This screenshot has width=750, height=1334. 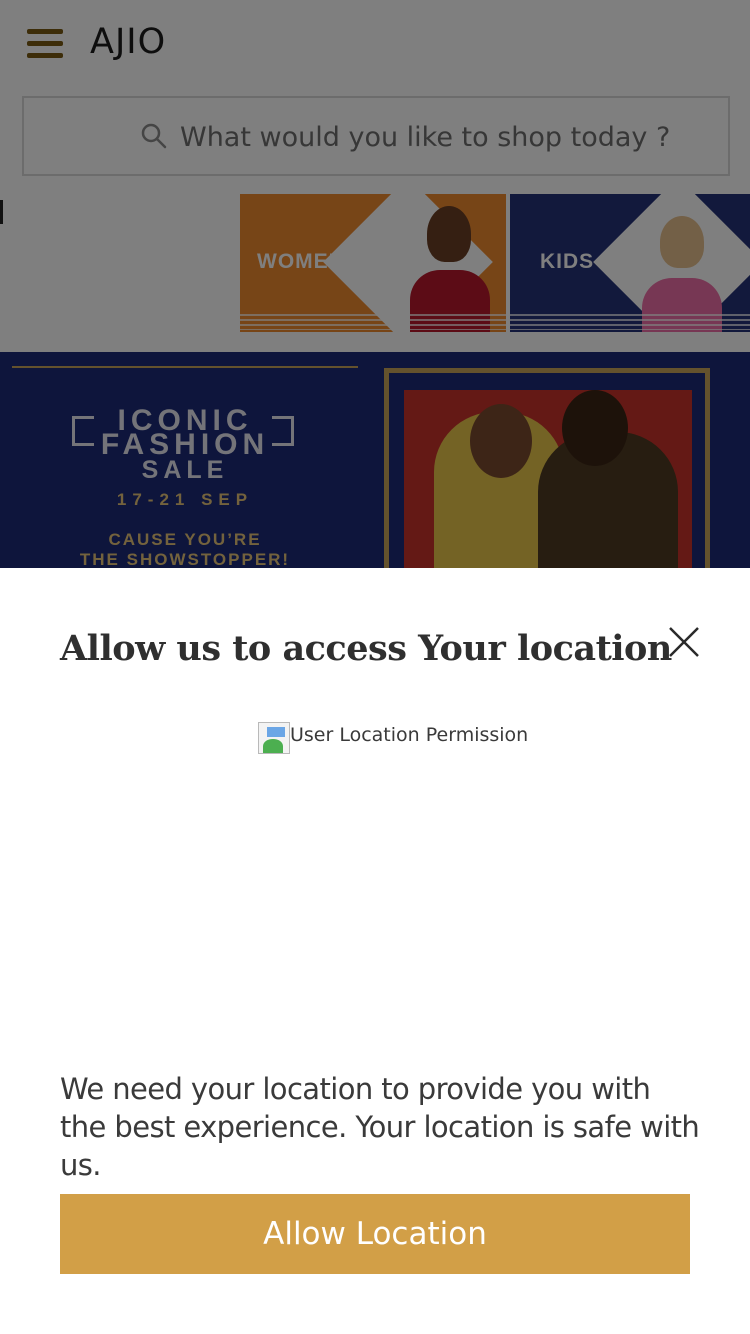 I want to click on close-button, so click(x=684, y=642).